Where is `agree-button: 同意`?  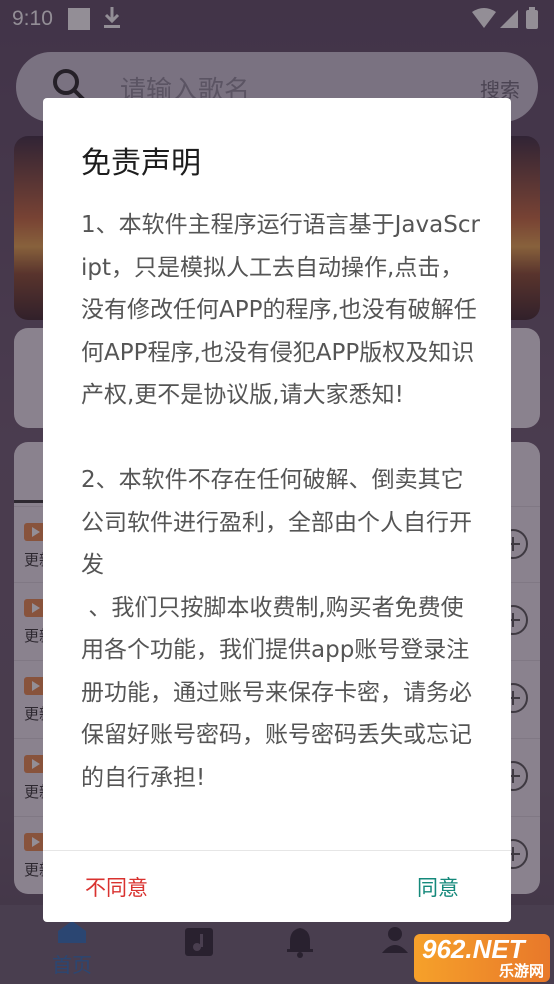 agree-button: 同意 is located at coordinates (438, 887).